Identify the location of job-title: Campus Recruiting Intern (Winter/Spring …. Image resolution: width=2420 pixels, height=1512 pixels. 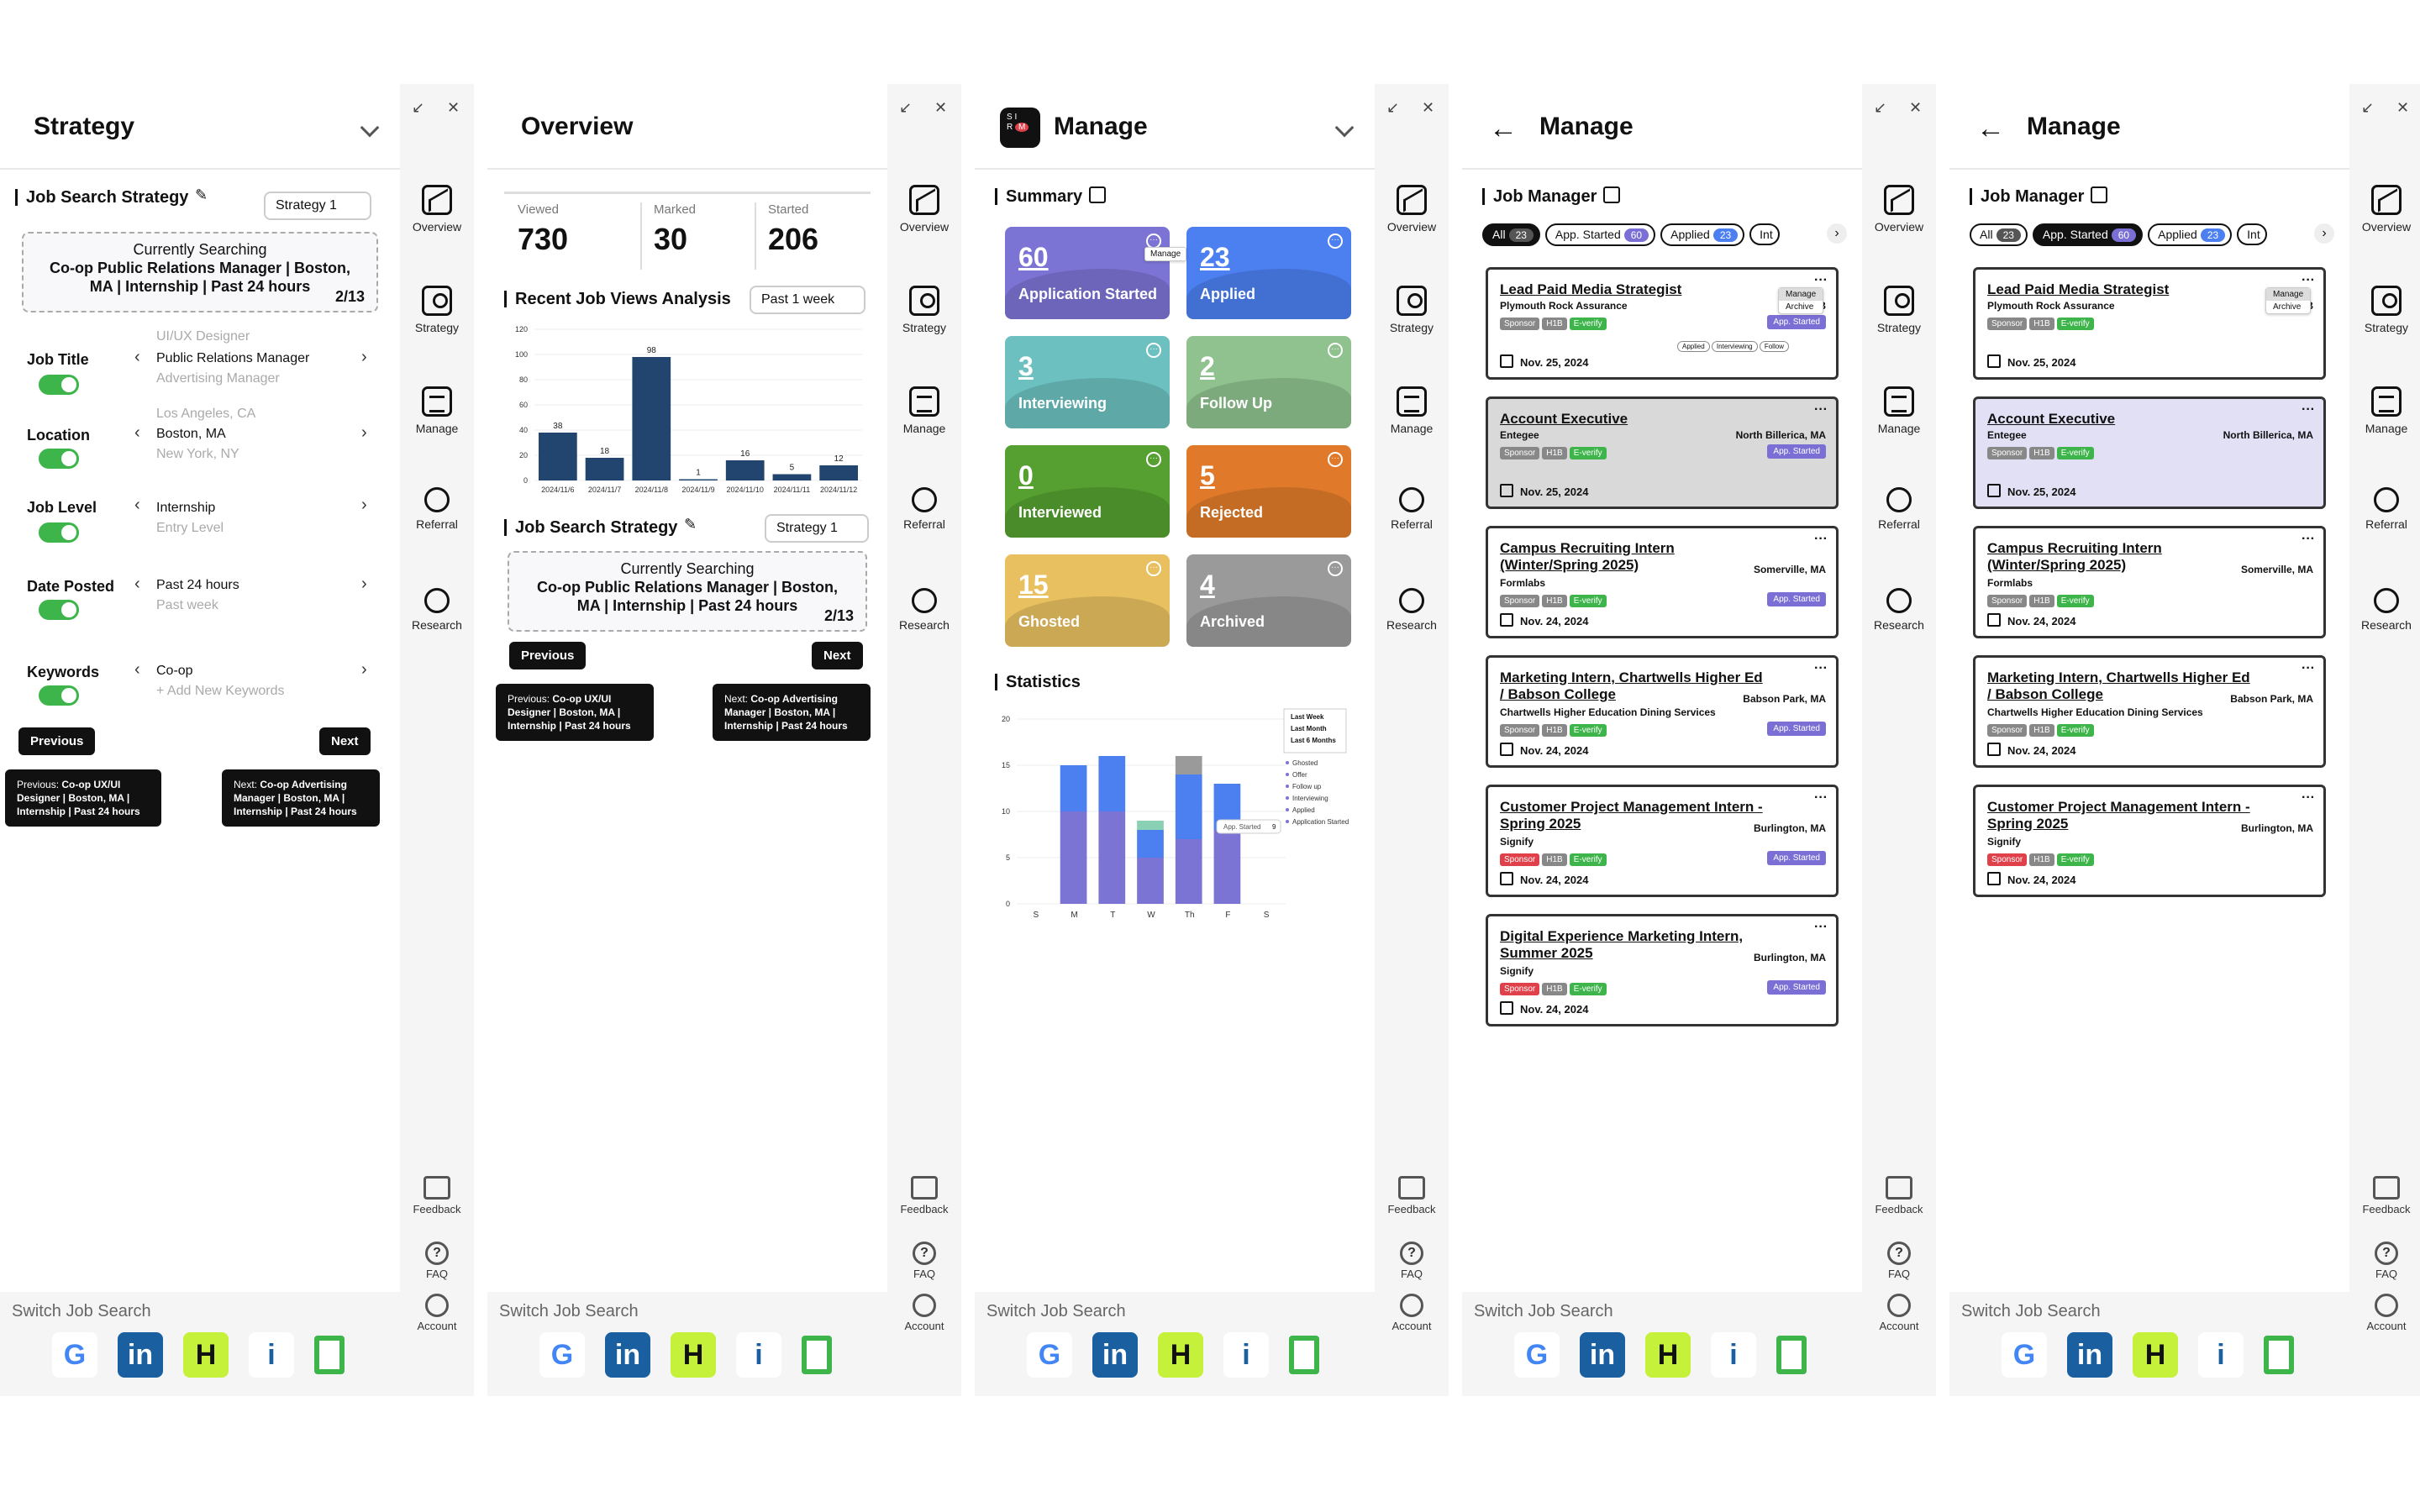
(1634, 557).